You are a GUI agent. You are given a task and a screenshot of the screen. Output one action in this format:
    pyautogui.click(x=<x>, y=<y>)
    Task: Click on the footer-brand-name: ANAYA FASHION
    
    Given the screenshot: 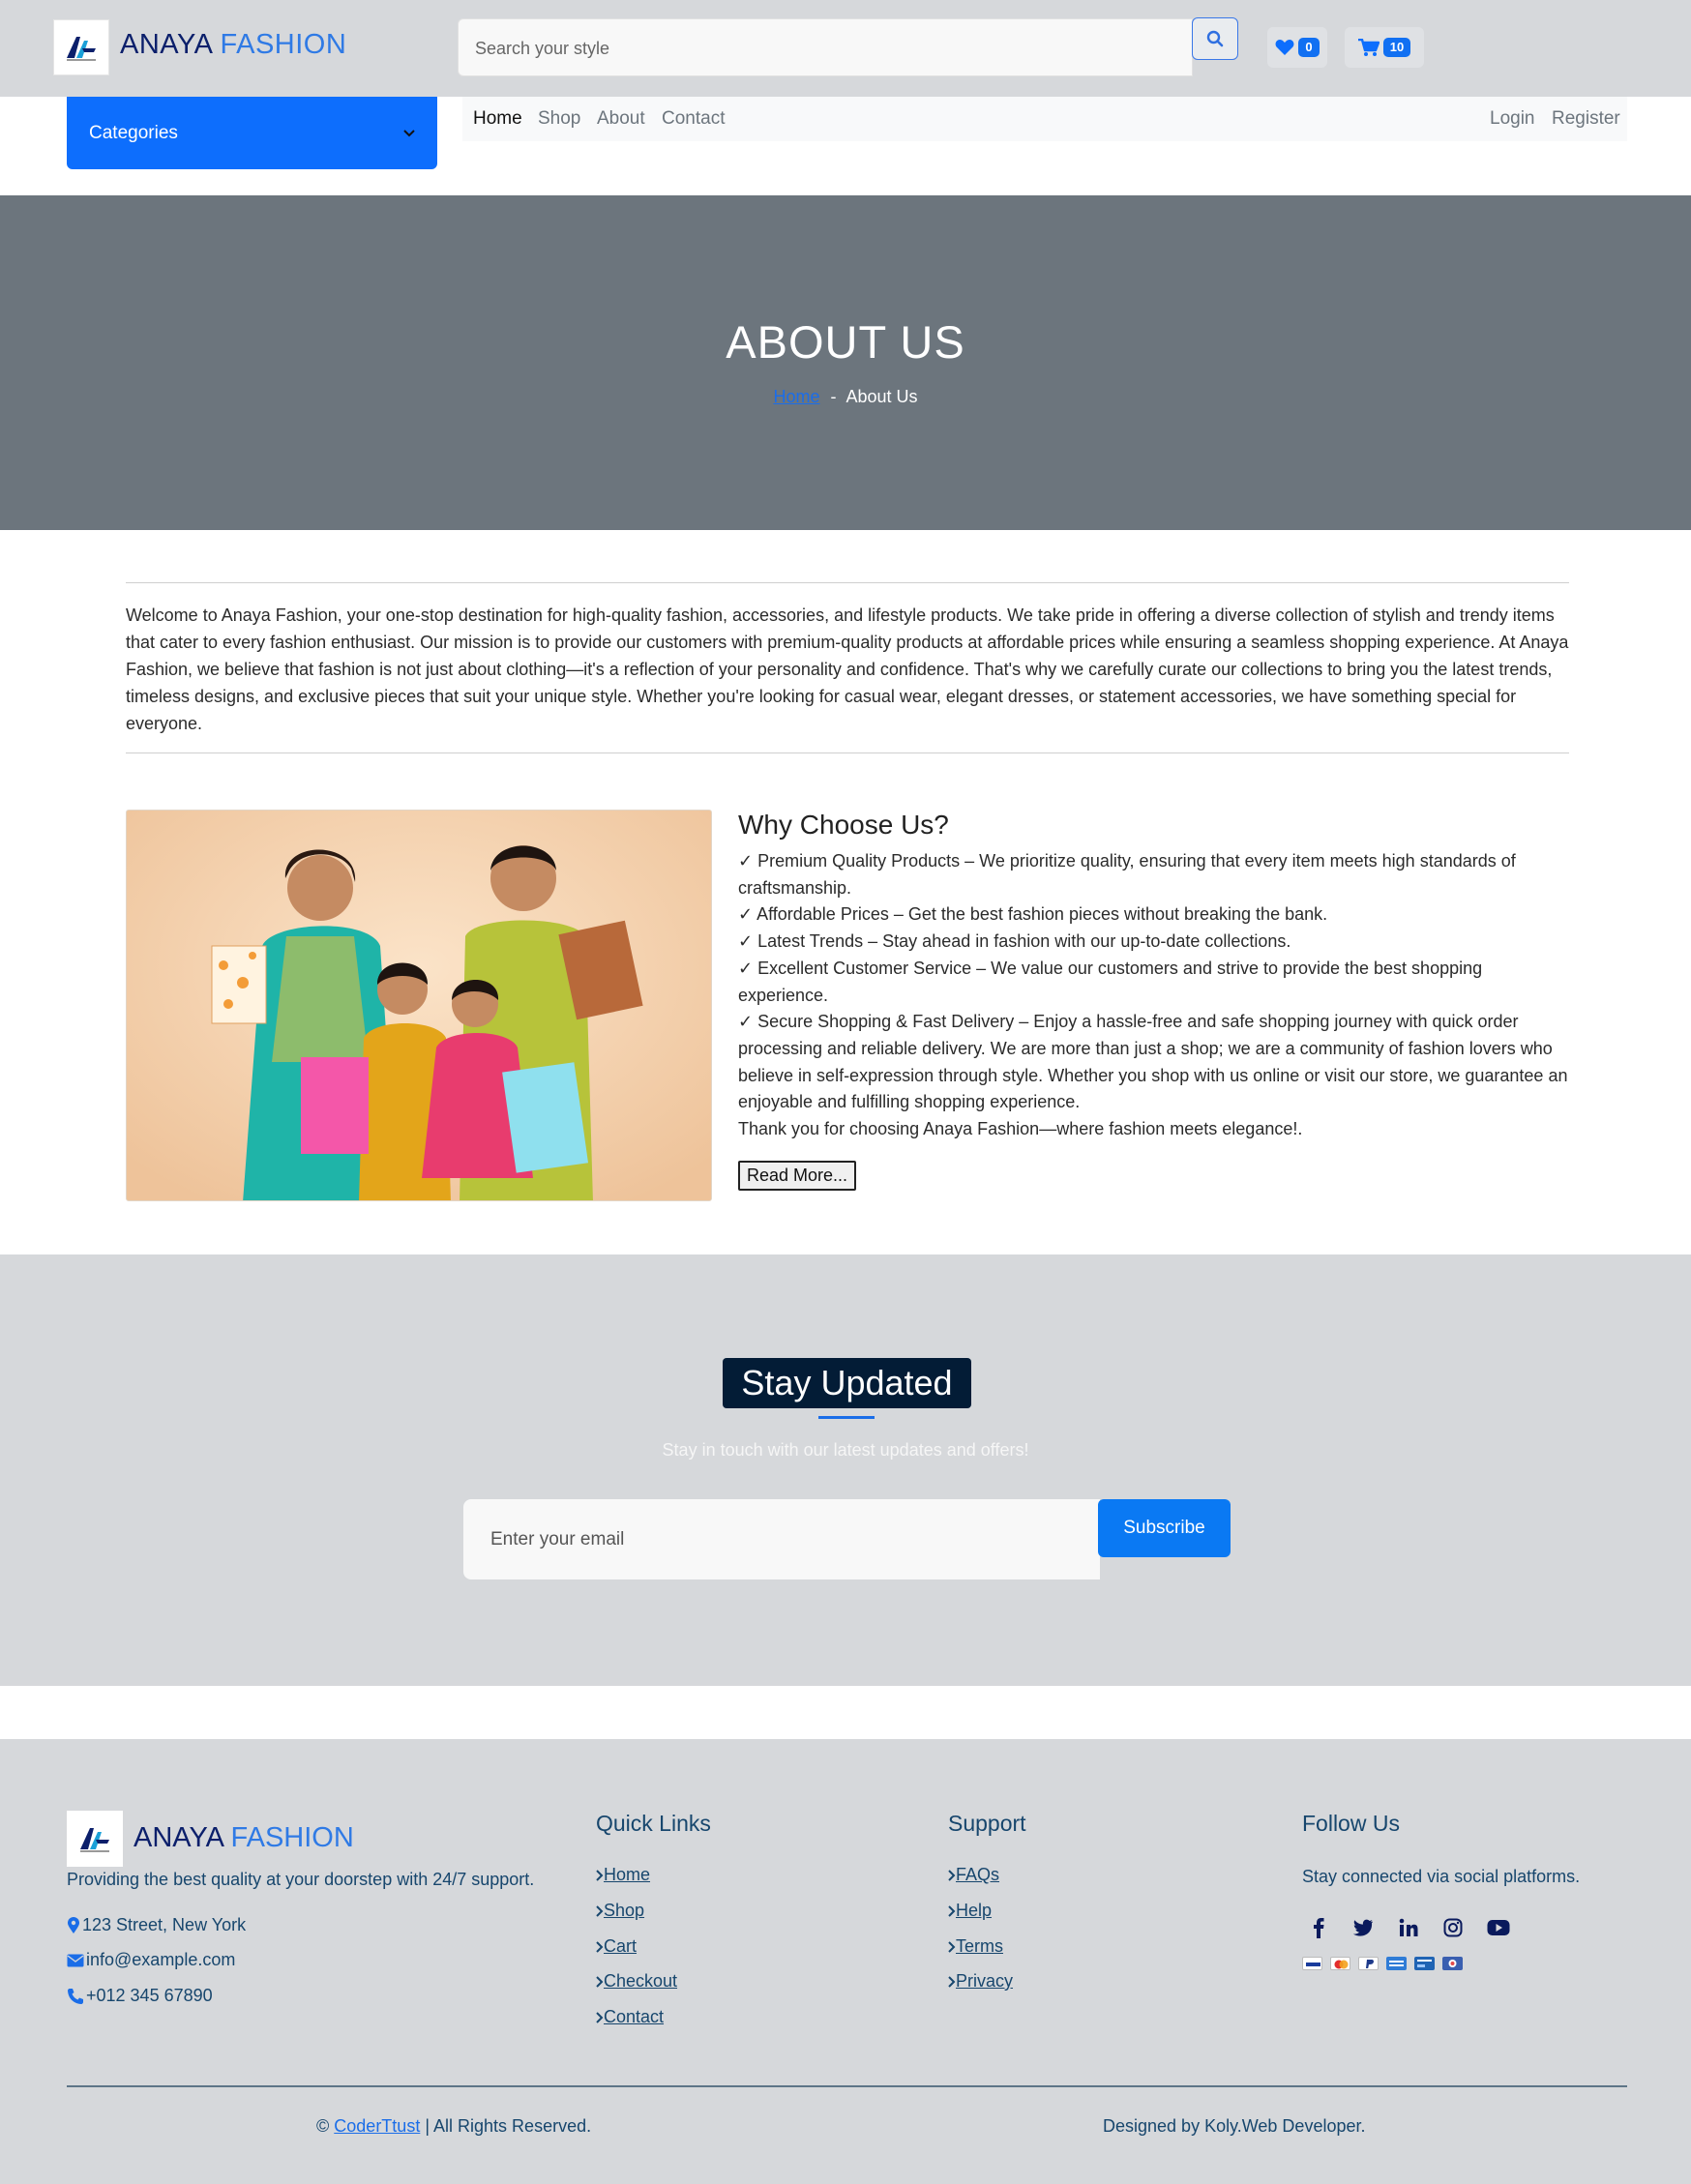 What is the action you would take?
    pyautogui.click(x=244, y=1838)
    